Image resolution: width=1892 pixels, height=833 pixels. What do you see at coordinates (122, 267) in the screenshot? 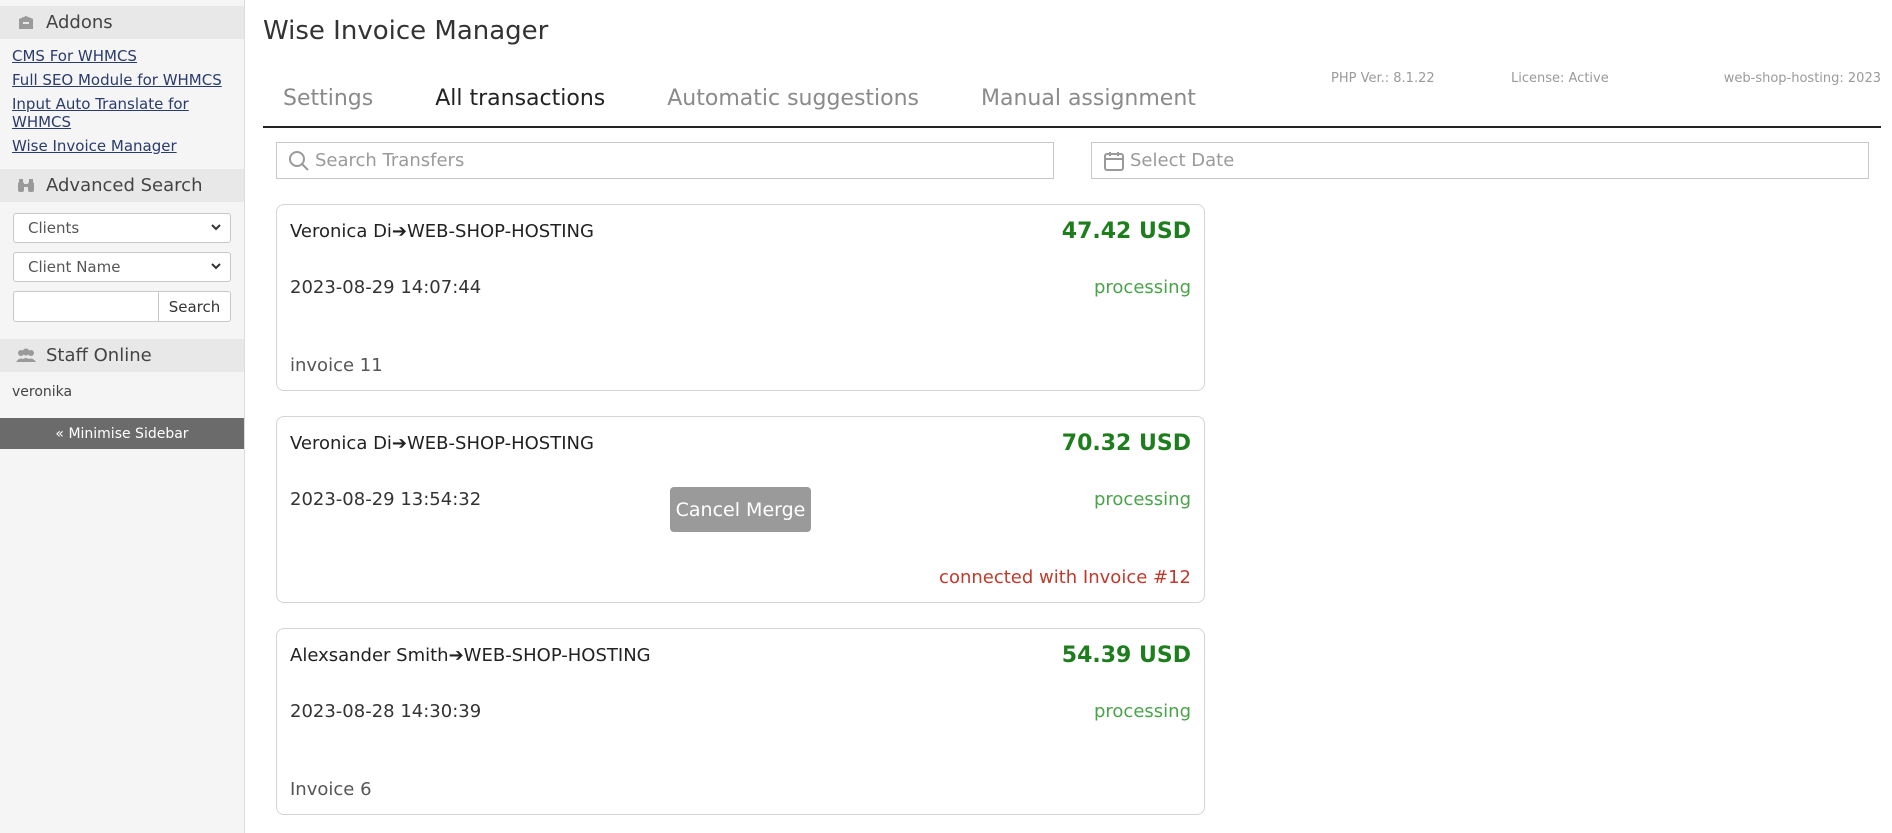
I see `search-field-select: Client Name` at bounding box center [122, 267].